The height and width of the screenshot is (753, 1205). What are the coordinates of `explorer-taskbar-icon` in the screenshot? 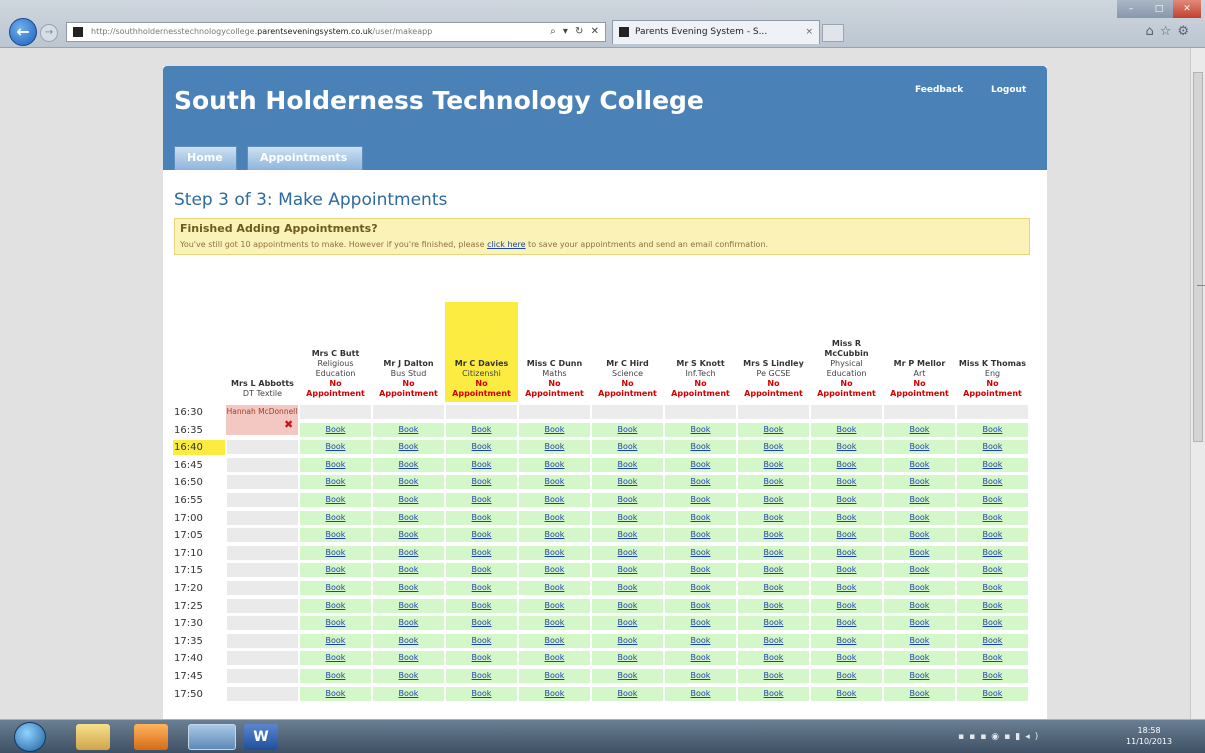 It's located at (93, 737).